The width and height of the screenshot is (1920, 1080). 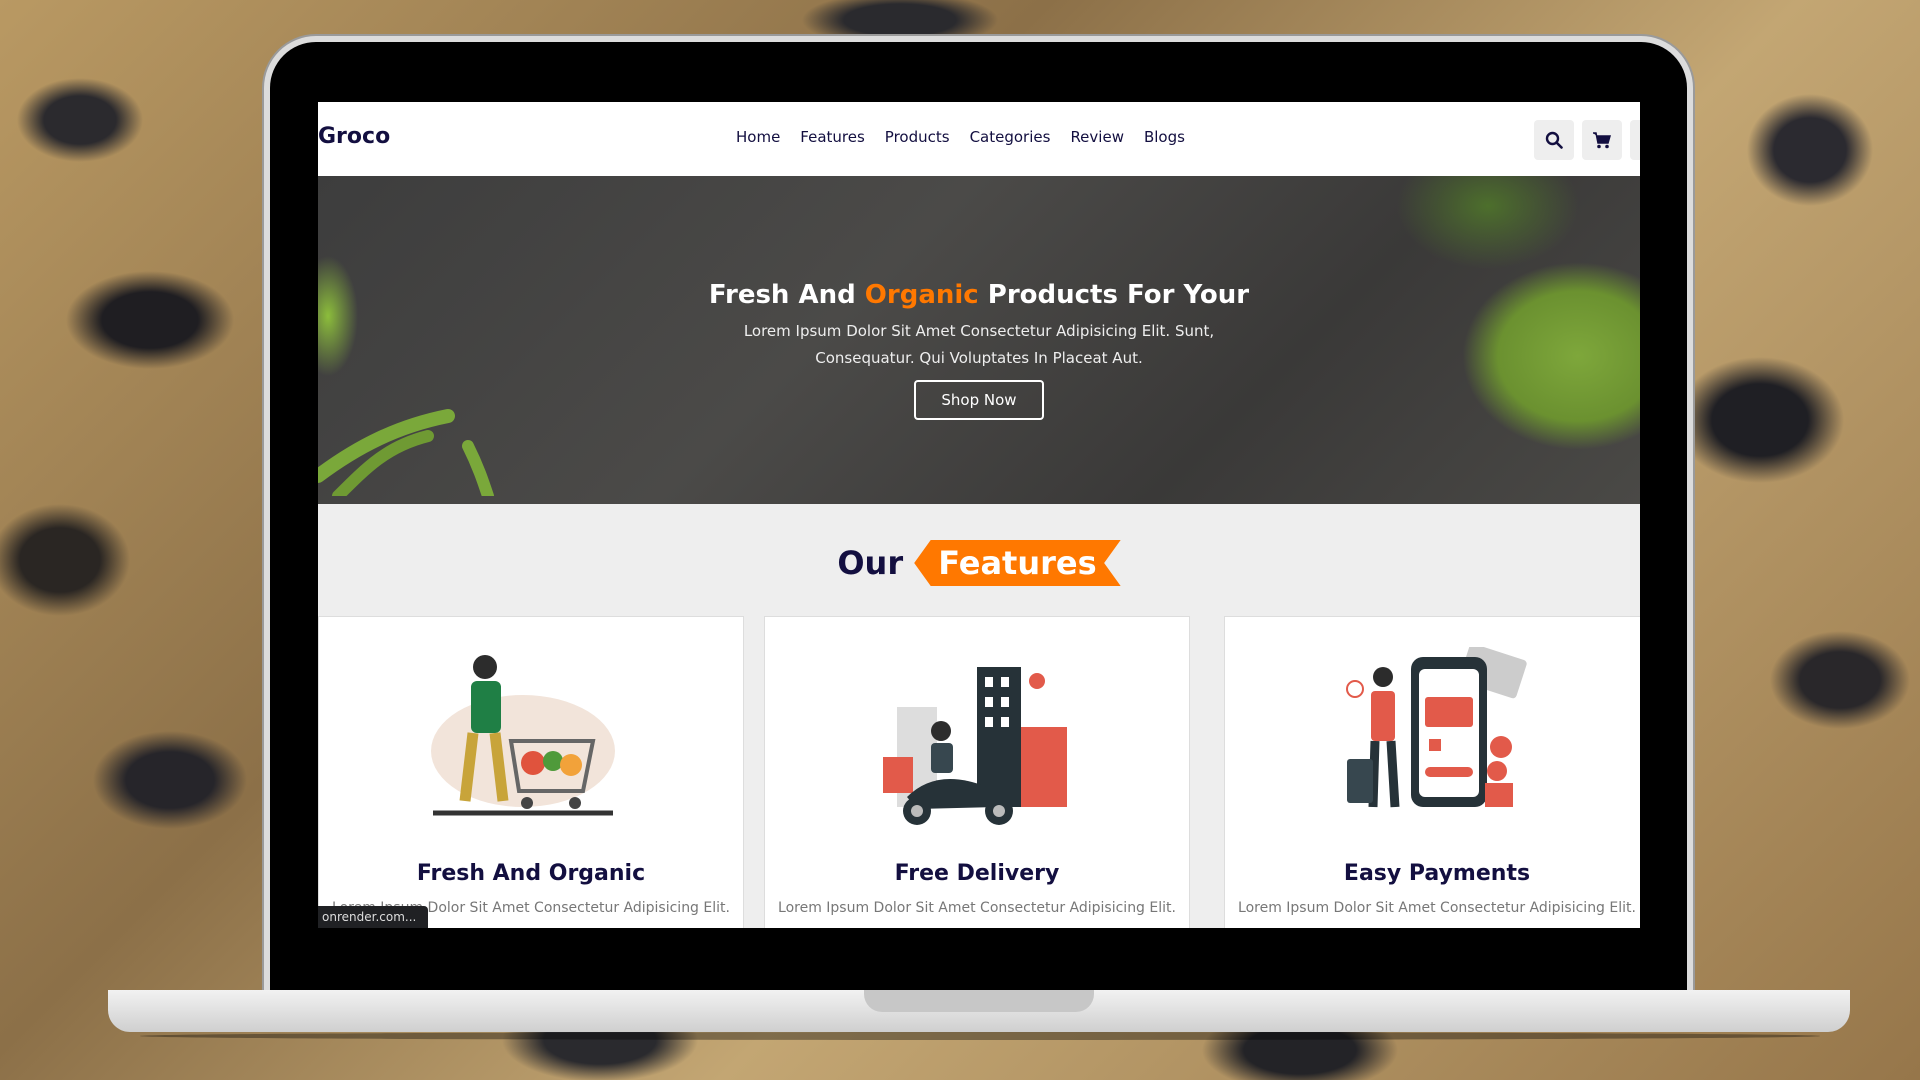 I want to click on mobile-payment-illustration, so click(x=1436, y=727).